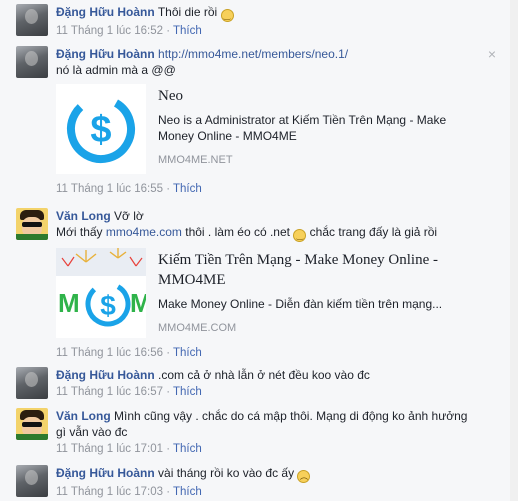 The width and height of the screenshot is (518, 501). What do you see at coordinates (109, 449) in the screenshot?
I see `comment-timestamp: 11 Tháng 1 lúc 17:01` at bounding box center [109, 449].